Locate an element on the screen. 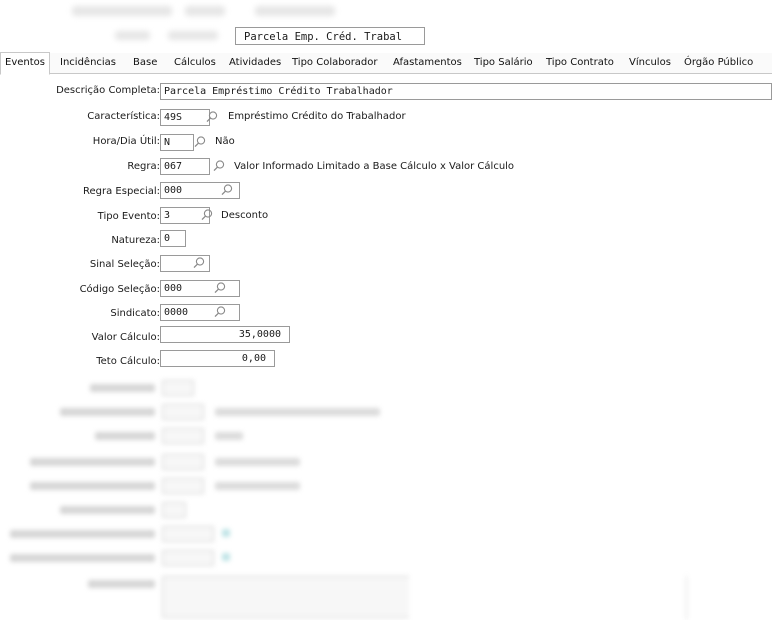  regra-label: Regra: is located at coordinates (143, 166).